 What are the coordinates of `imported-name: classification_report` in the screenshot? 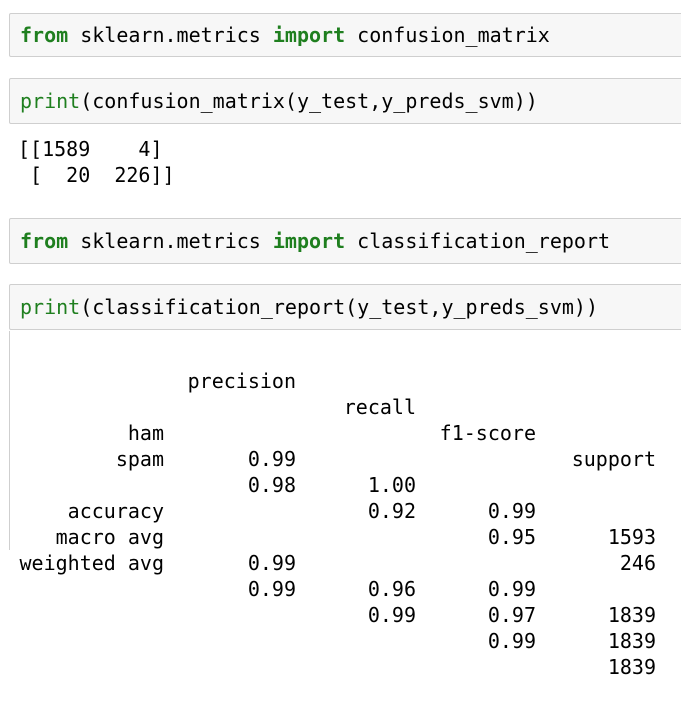 It's located at (478, 241).